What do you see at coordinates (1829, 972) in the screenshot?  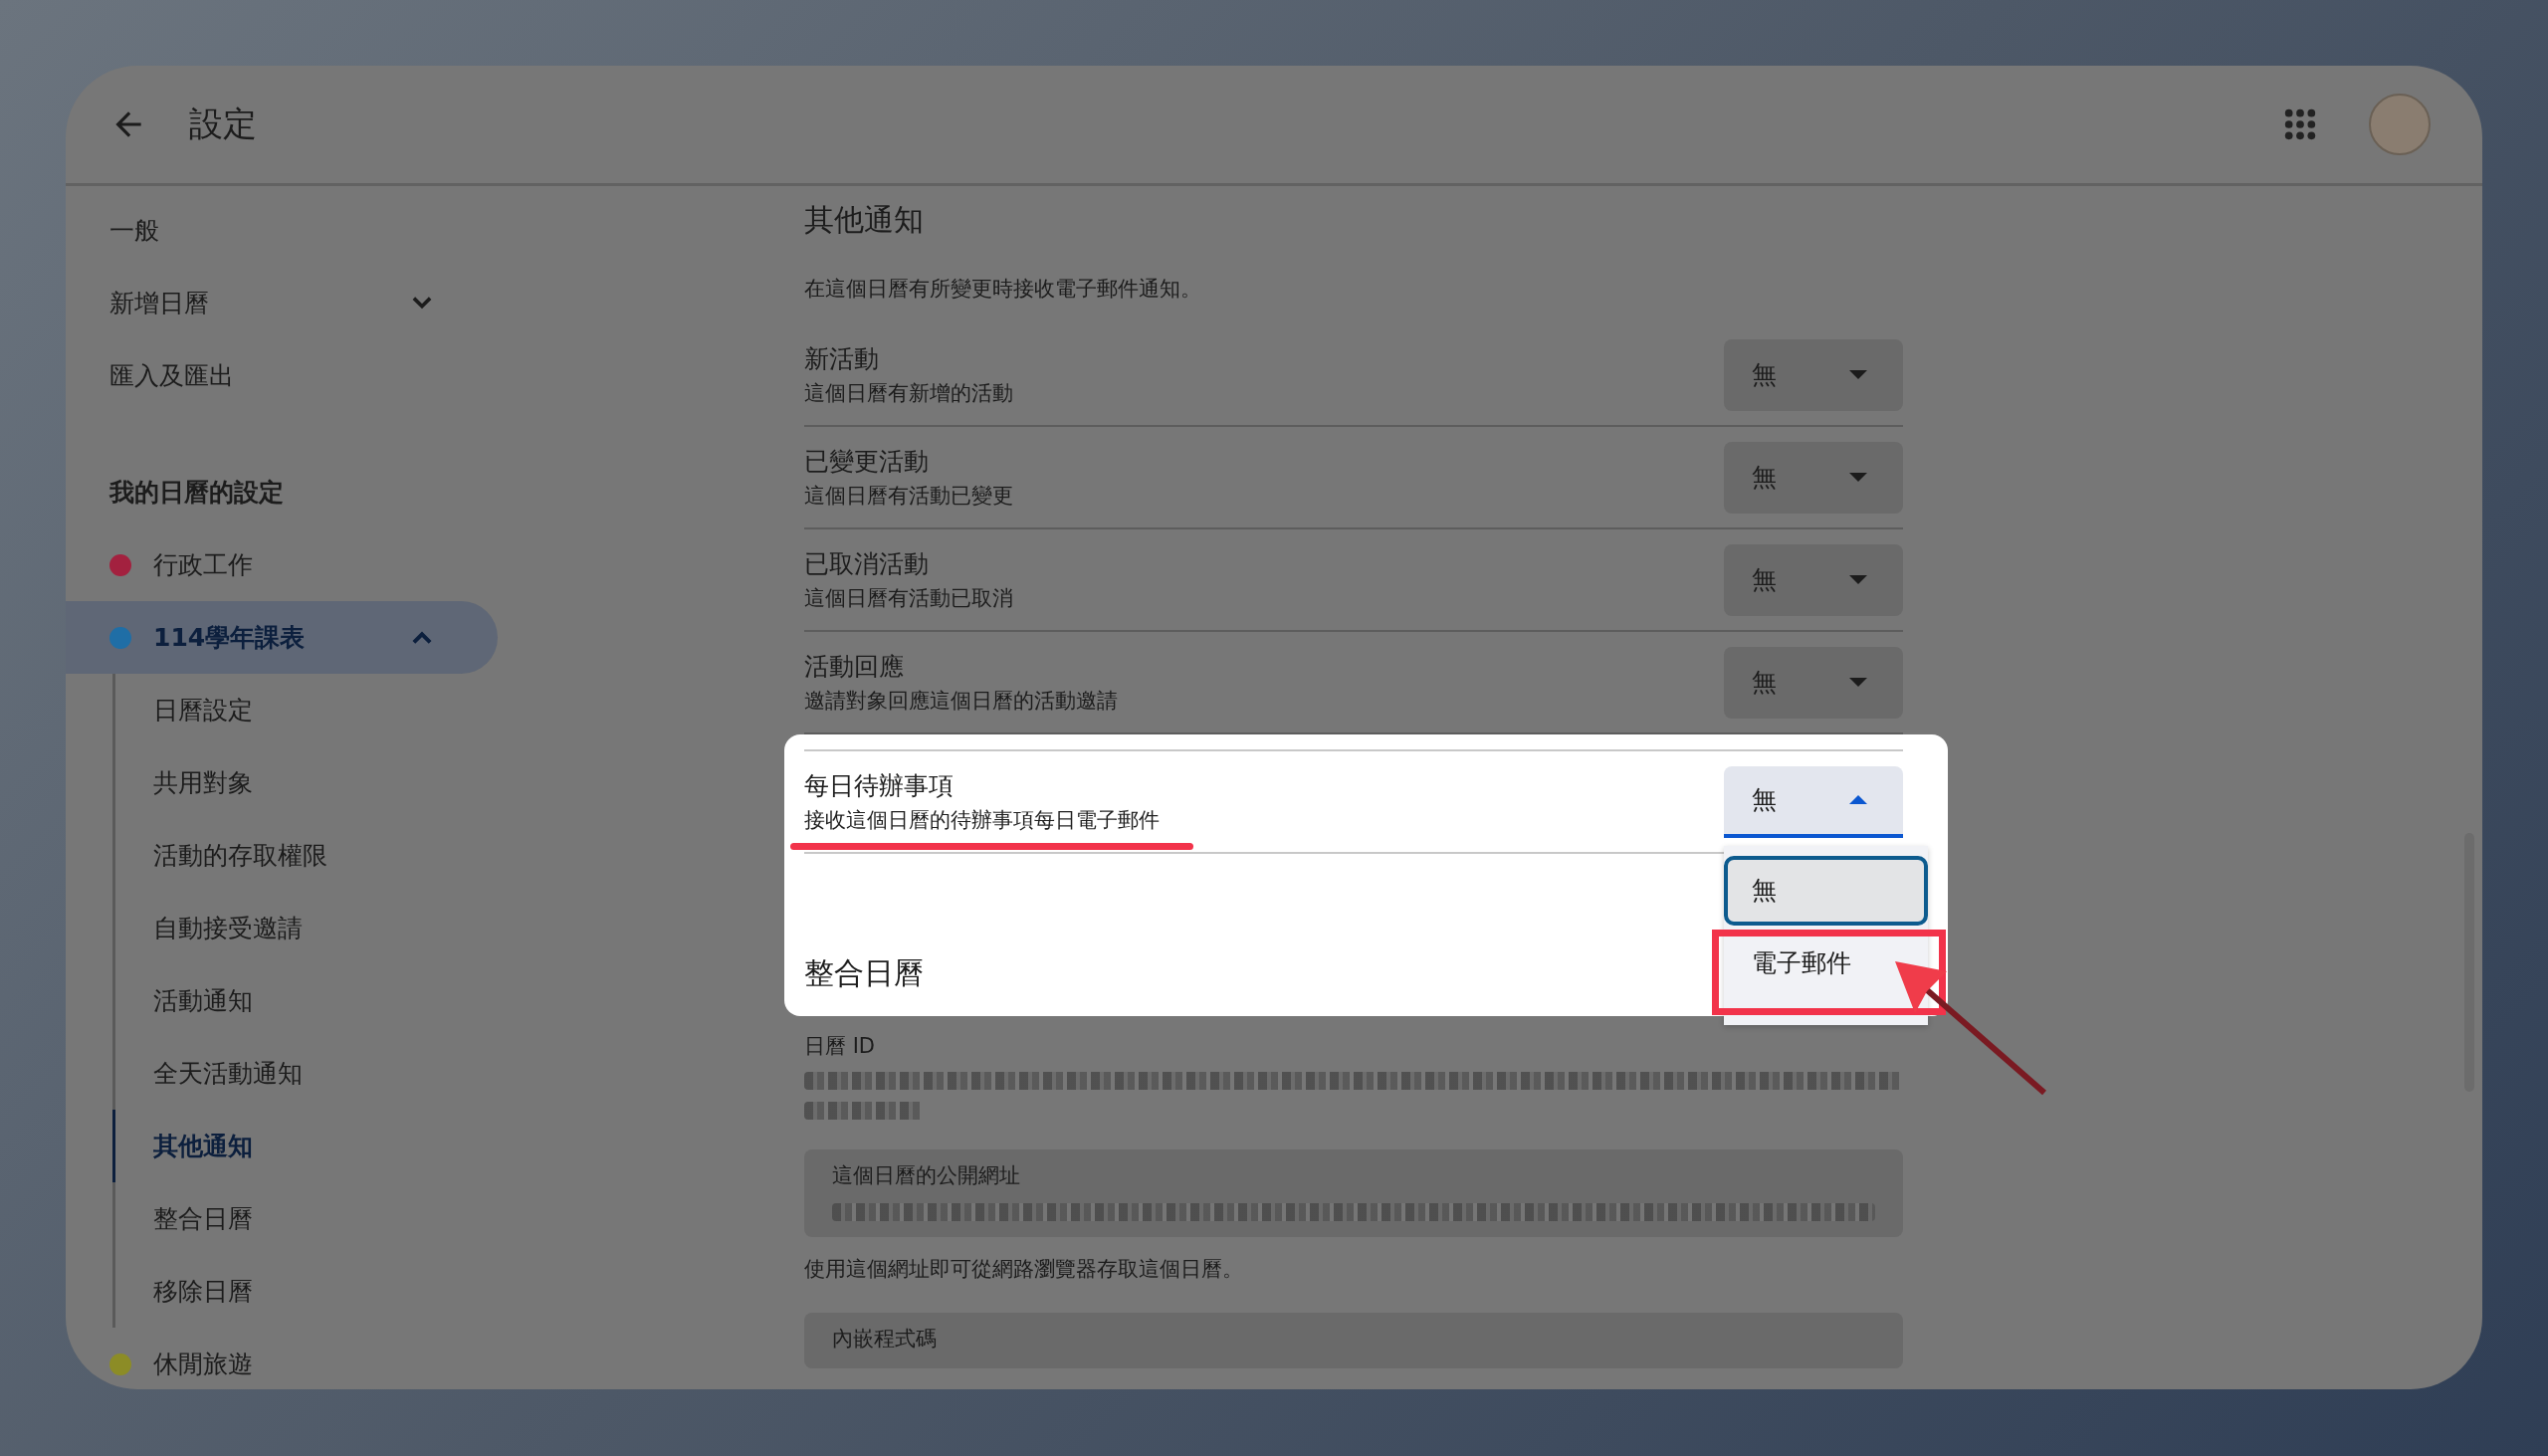 I see `dropdown-option: 電子郵件` at bounding box center [1829, 972].